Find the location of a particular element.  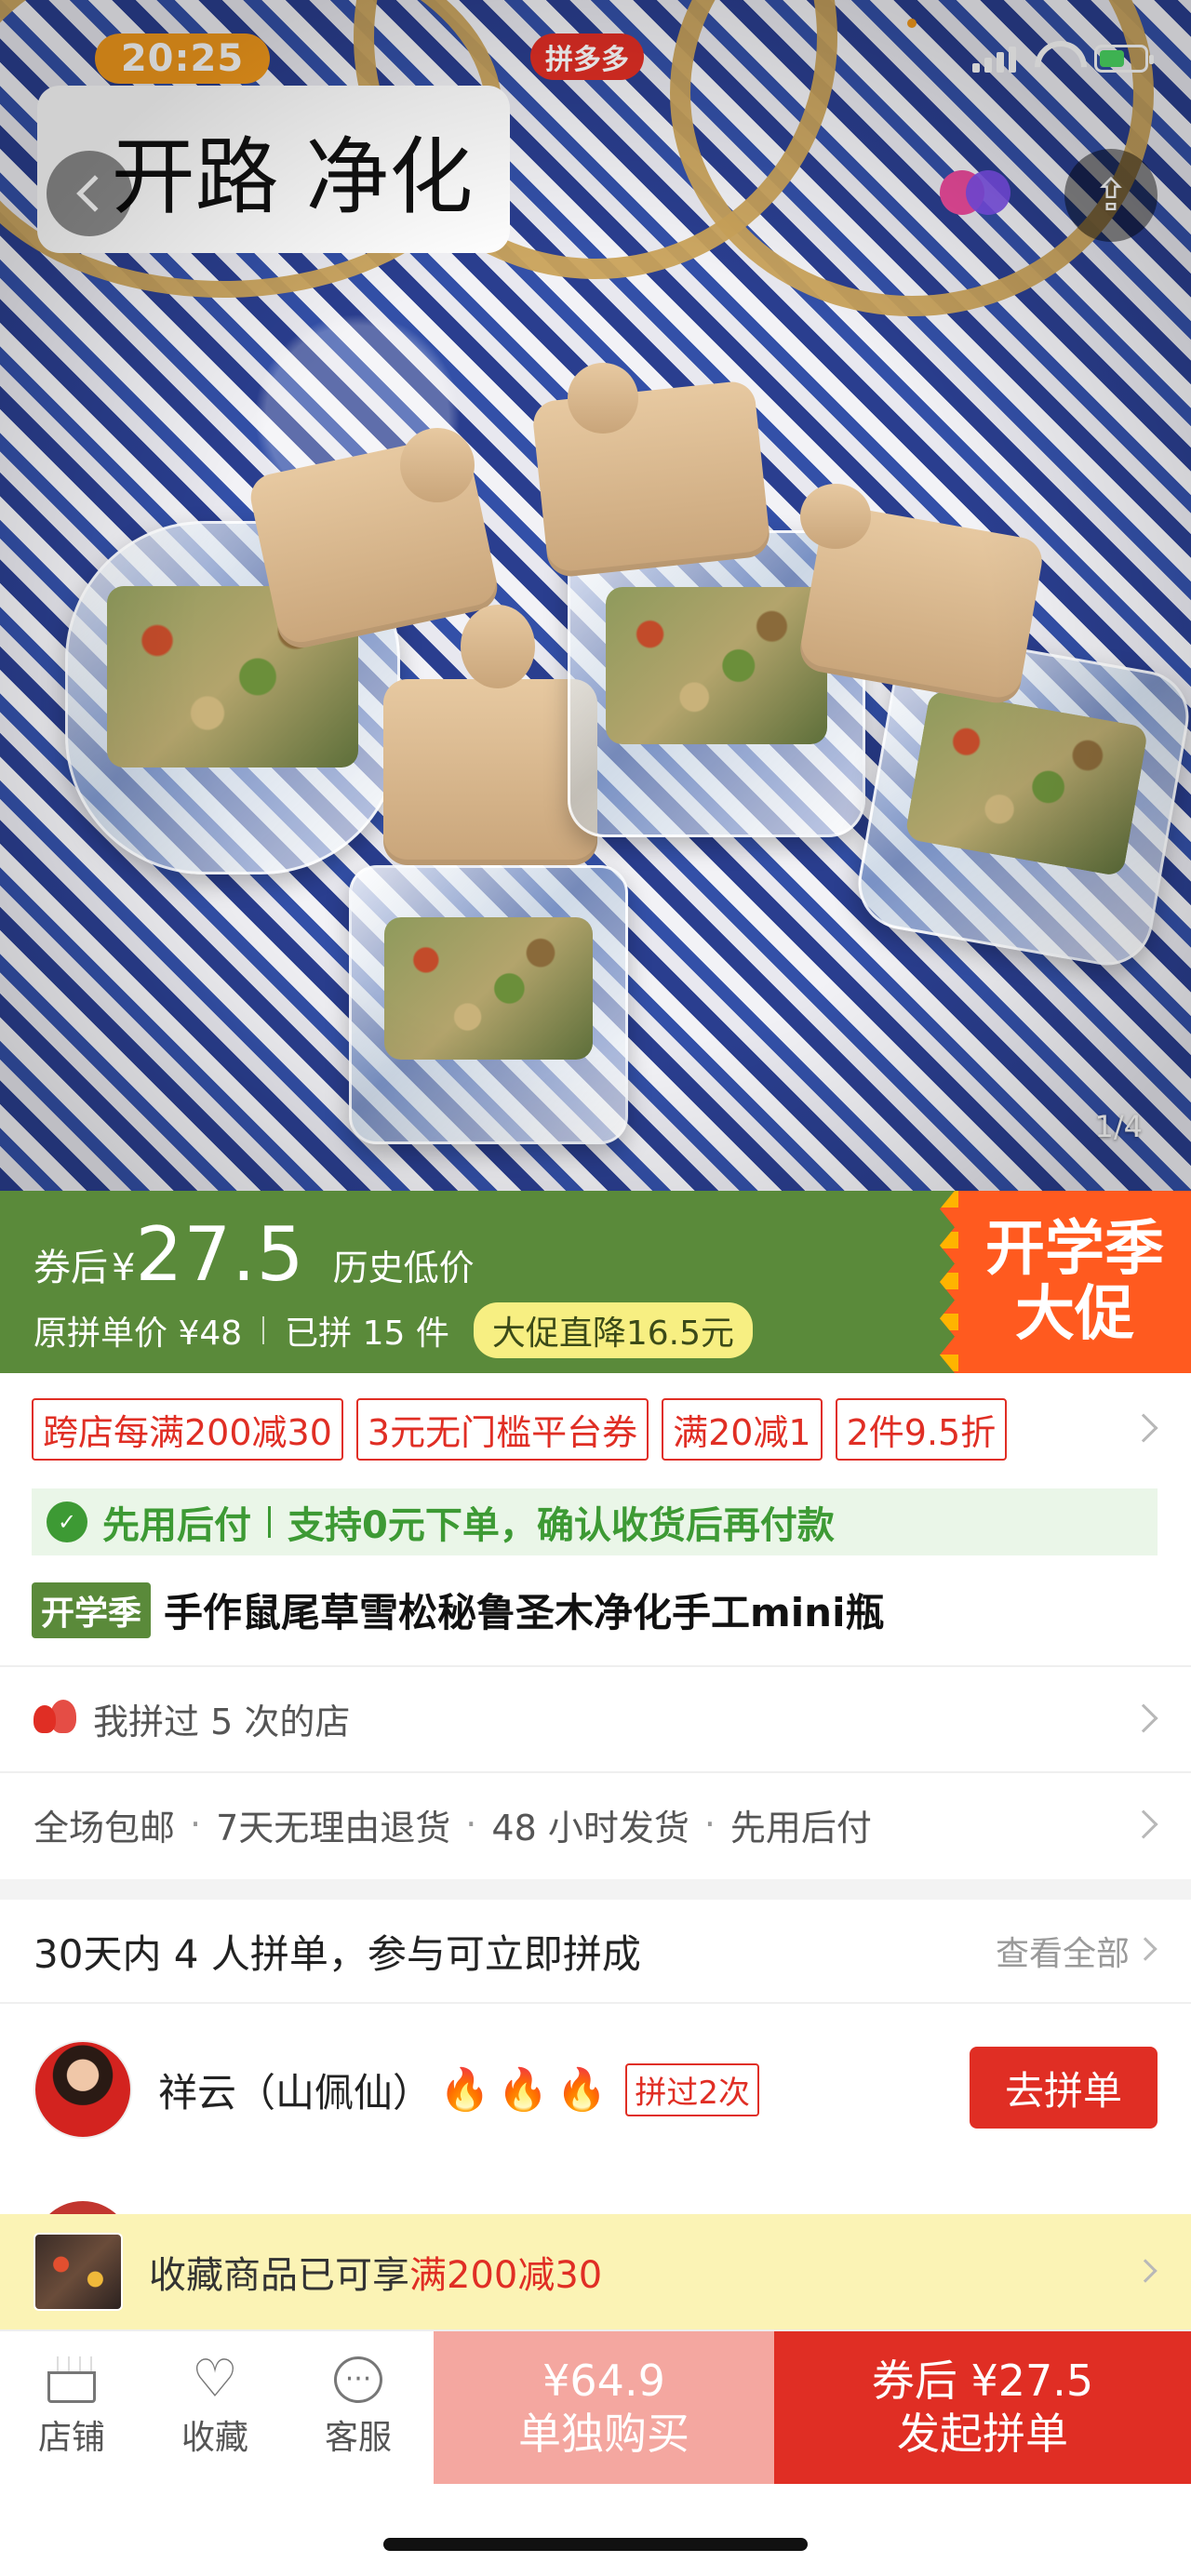

coupon-tag: 跨店每满200减30 is located at coordinates (187, 1429).